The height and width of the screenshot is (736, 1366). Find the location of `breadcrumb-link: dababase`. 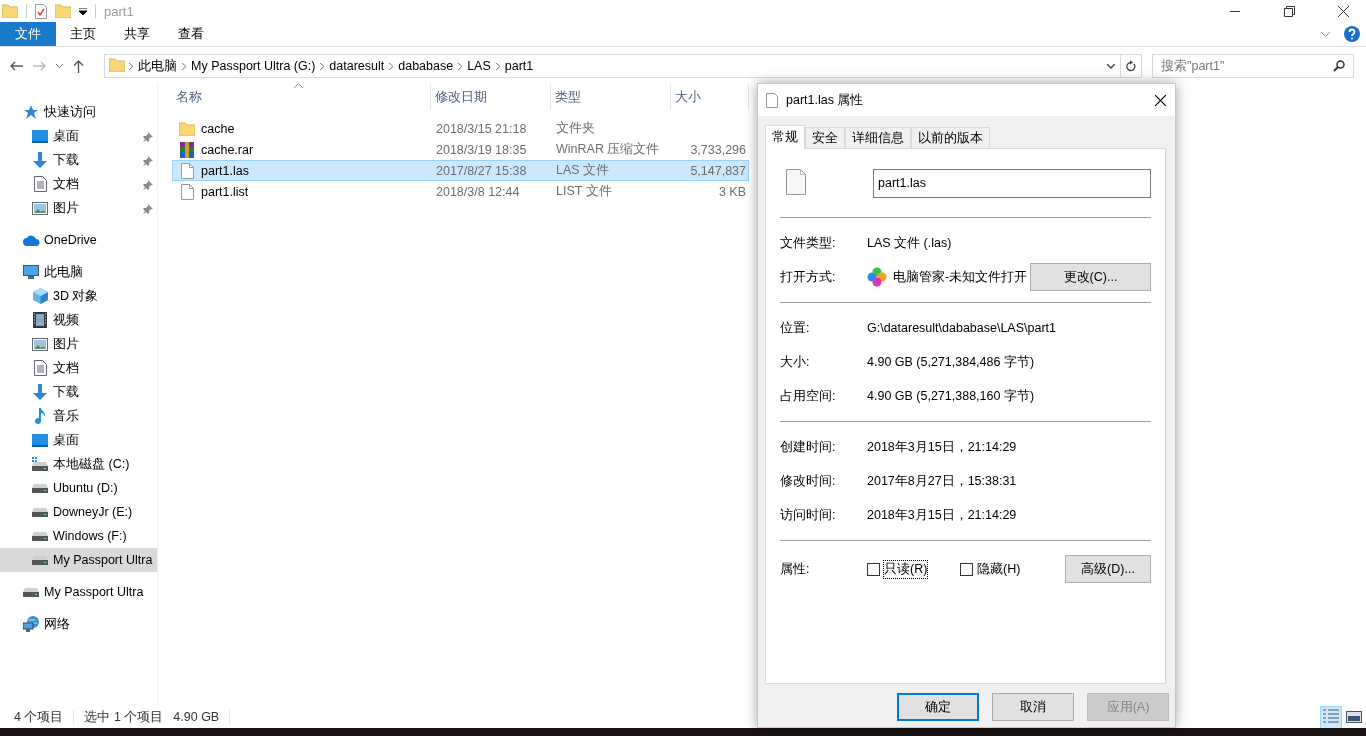

breadcrumb-link: dababase is located at coordinates (426, 66).